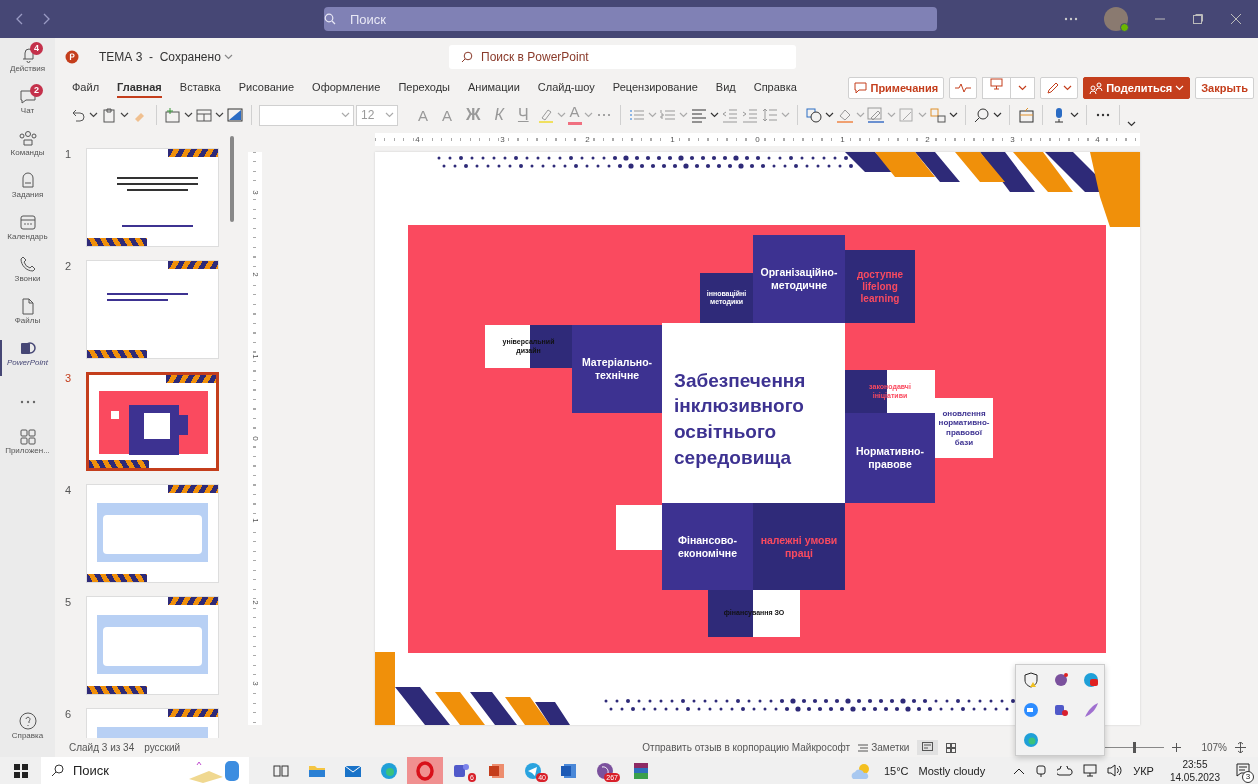 The width and height of the screenshot is (1258, 784). I want to click on search-icon, so click(981, 115).